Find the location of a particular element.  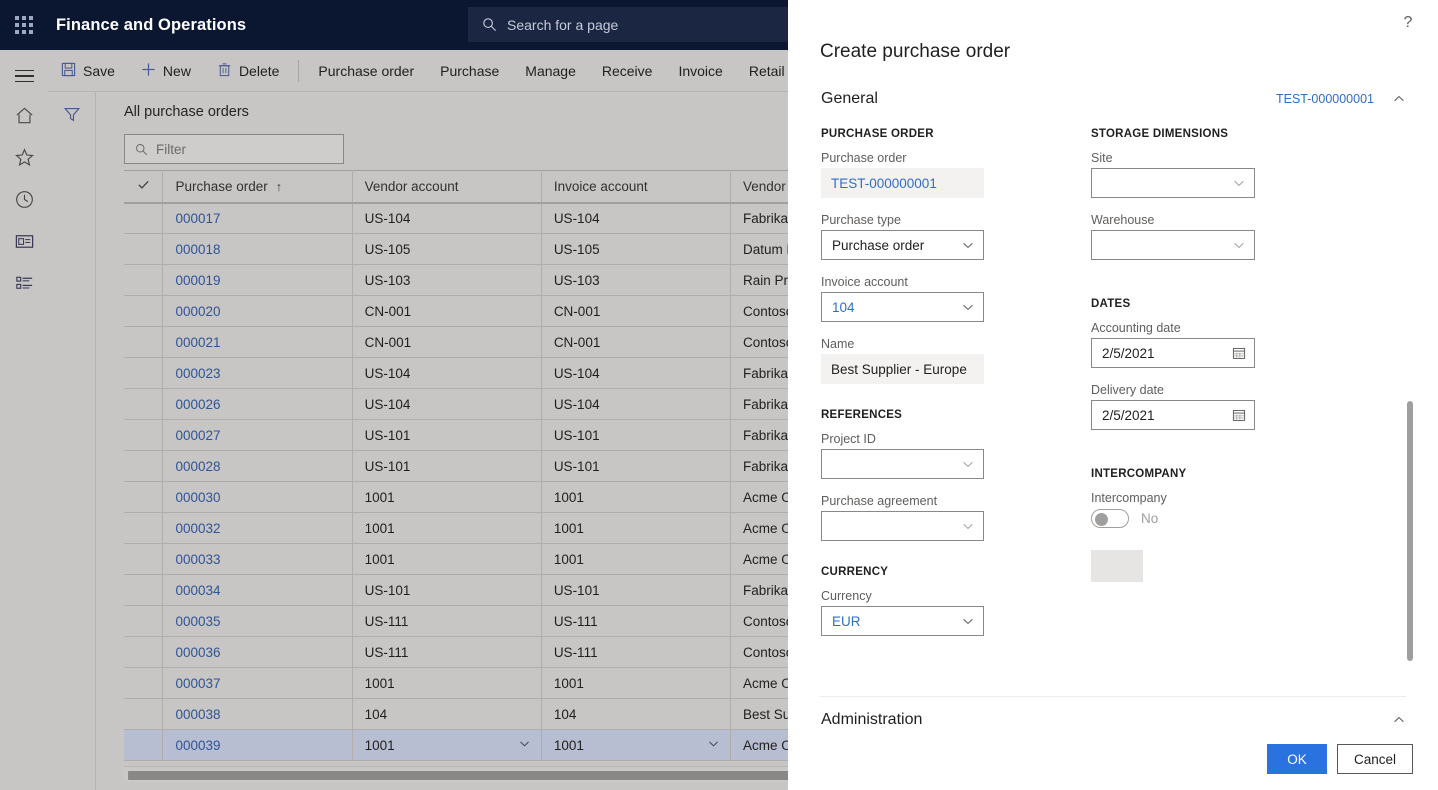

table-row: 000027US-101US-101Fabrikam Electronics is located at coordinates (504, 435).